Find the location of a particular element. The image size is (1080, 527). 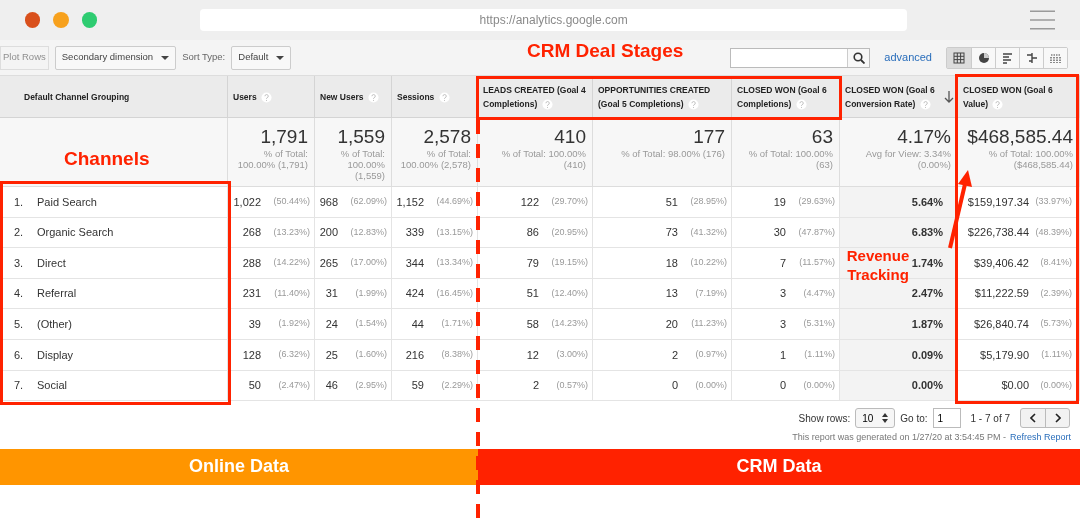

total-value: 177 is located at coordinates (709, 137).